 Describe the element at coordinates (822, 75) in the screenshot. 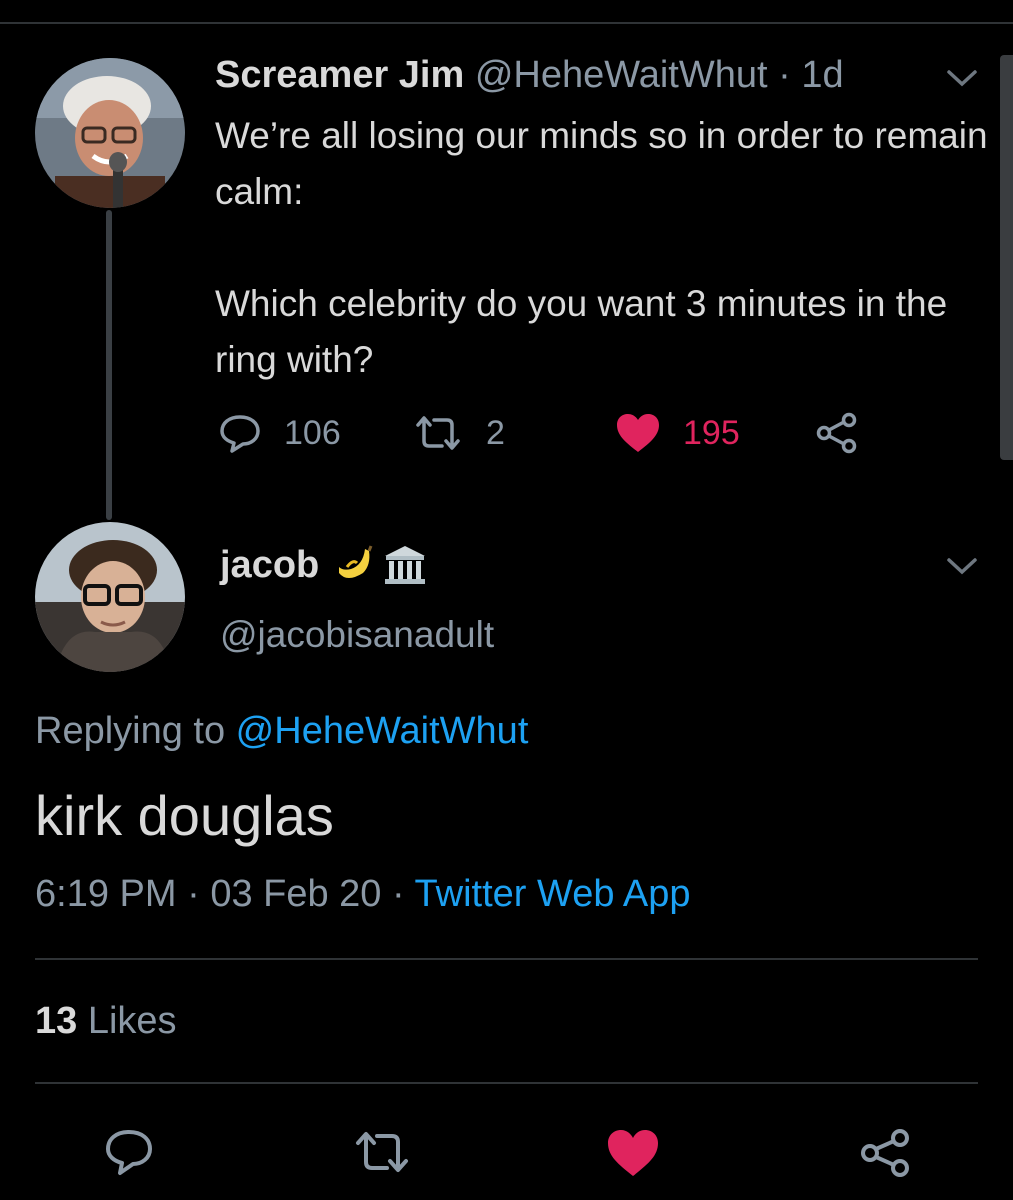

I see `tweet-time: 1d` at that location.